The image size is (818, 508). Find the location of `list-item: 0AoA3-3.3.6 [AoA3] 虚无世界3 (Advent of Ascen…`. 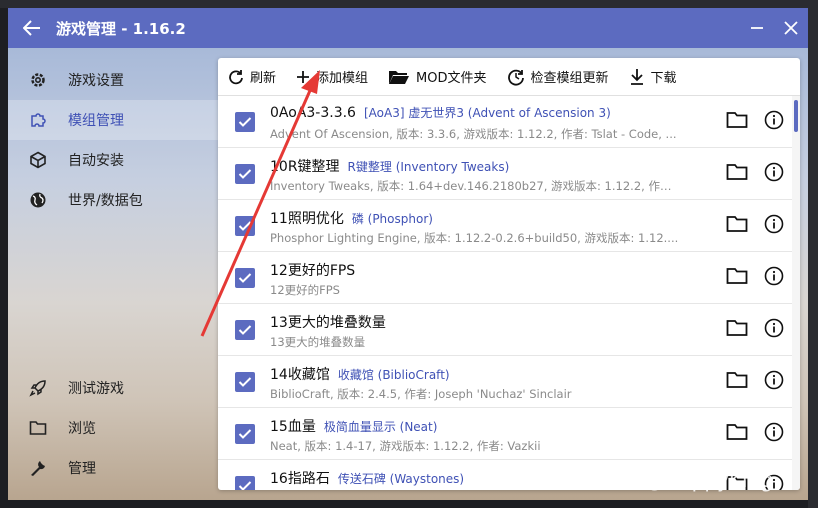

list-item: 0AoA3-3.3.6 [AoA3] 虚无世界3 (Advent of Ascen… is located at coordinates (505, 122).